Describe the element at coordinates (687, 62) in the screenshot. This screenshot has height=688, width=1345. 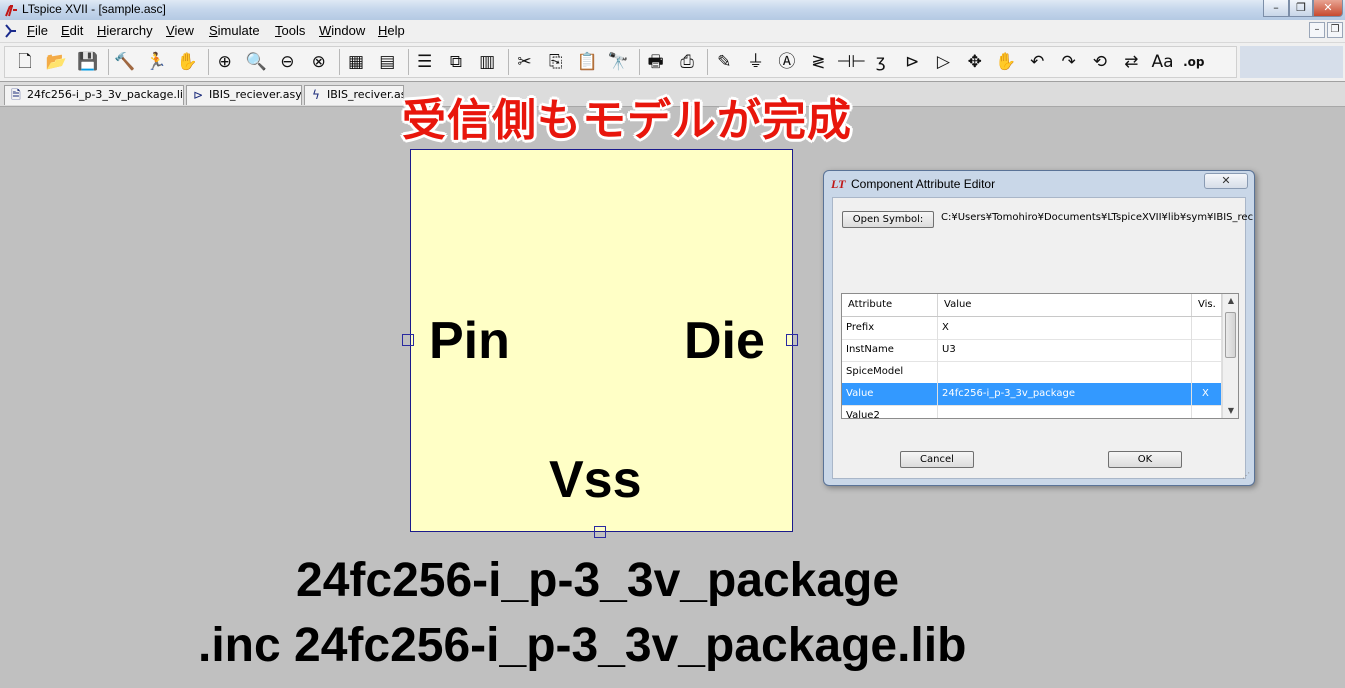
I see `print-icon: ⎙` at that location.